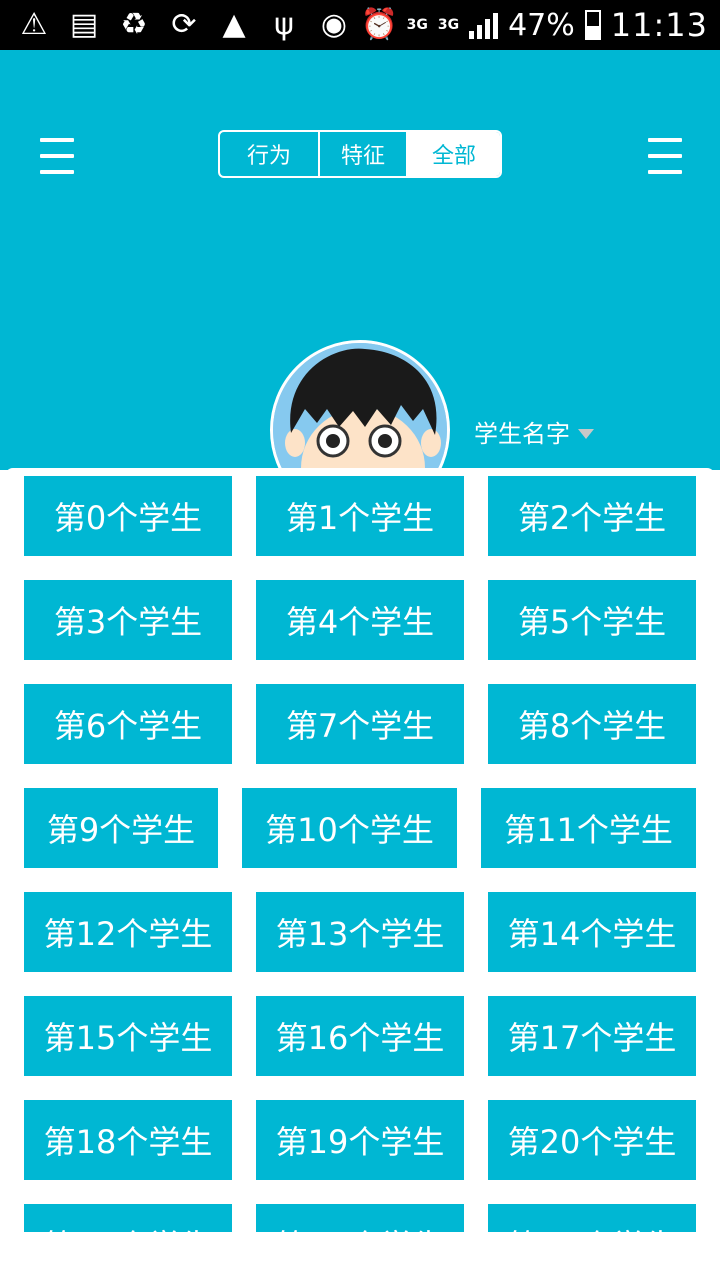  What do you see at coordinates (134, 24) in the screenshot?
I see `cleanup-icon: ♻` at bounding box center [134, 24].